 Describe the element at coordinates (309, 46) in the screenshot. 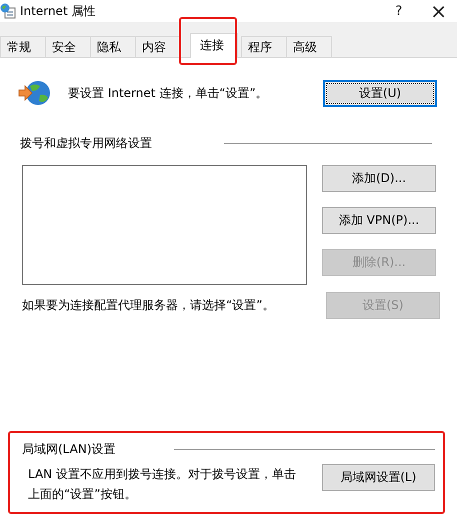

I see `tab: 高级` at that location.